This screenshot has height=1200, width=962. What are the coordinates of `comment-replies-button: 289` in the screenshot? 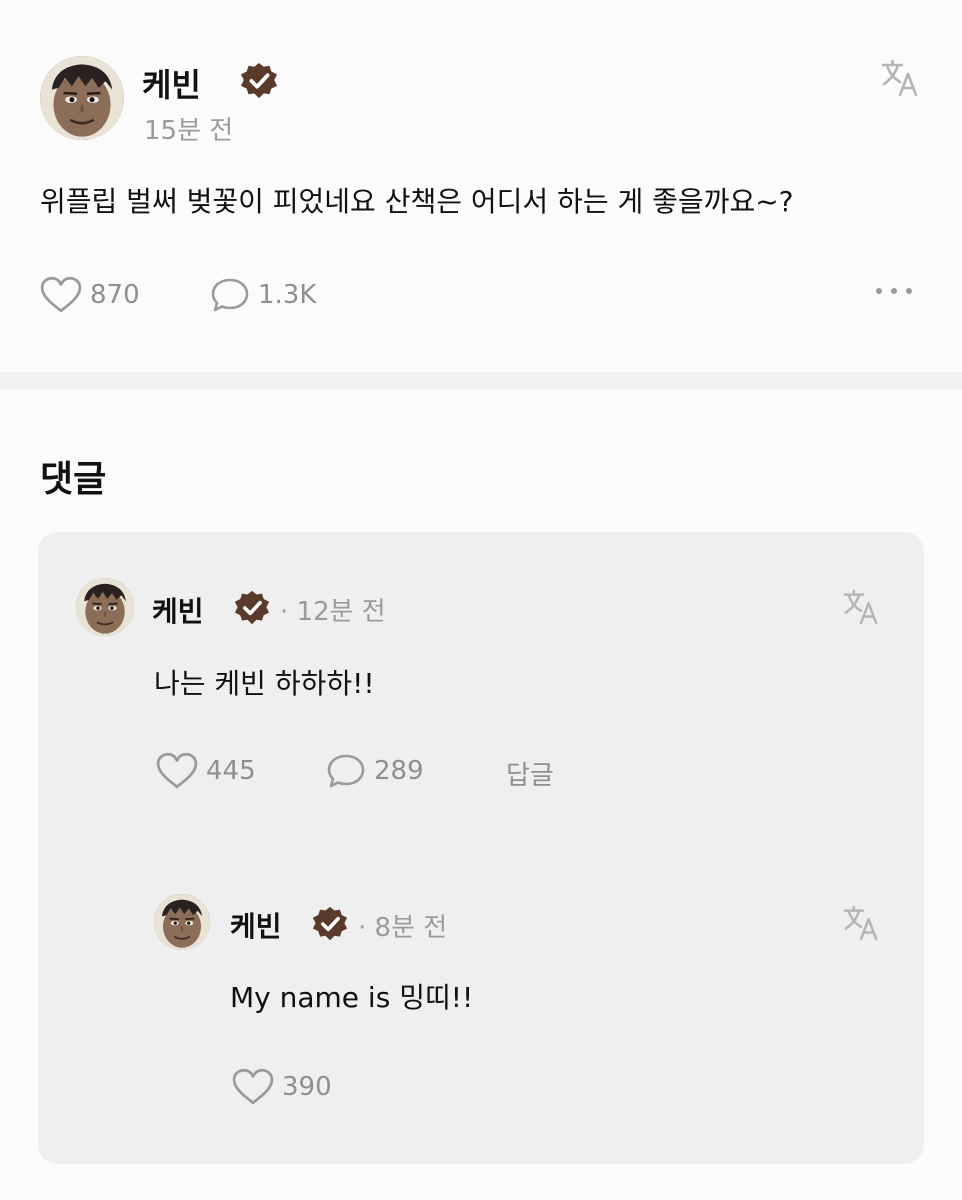 It's located at (375, 771).